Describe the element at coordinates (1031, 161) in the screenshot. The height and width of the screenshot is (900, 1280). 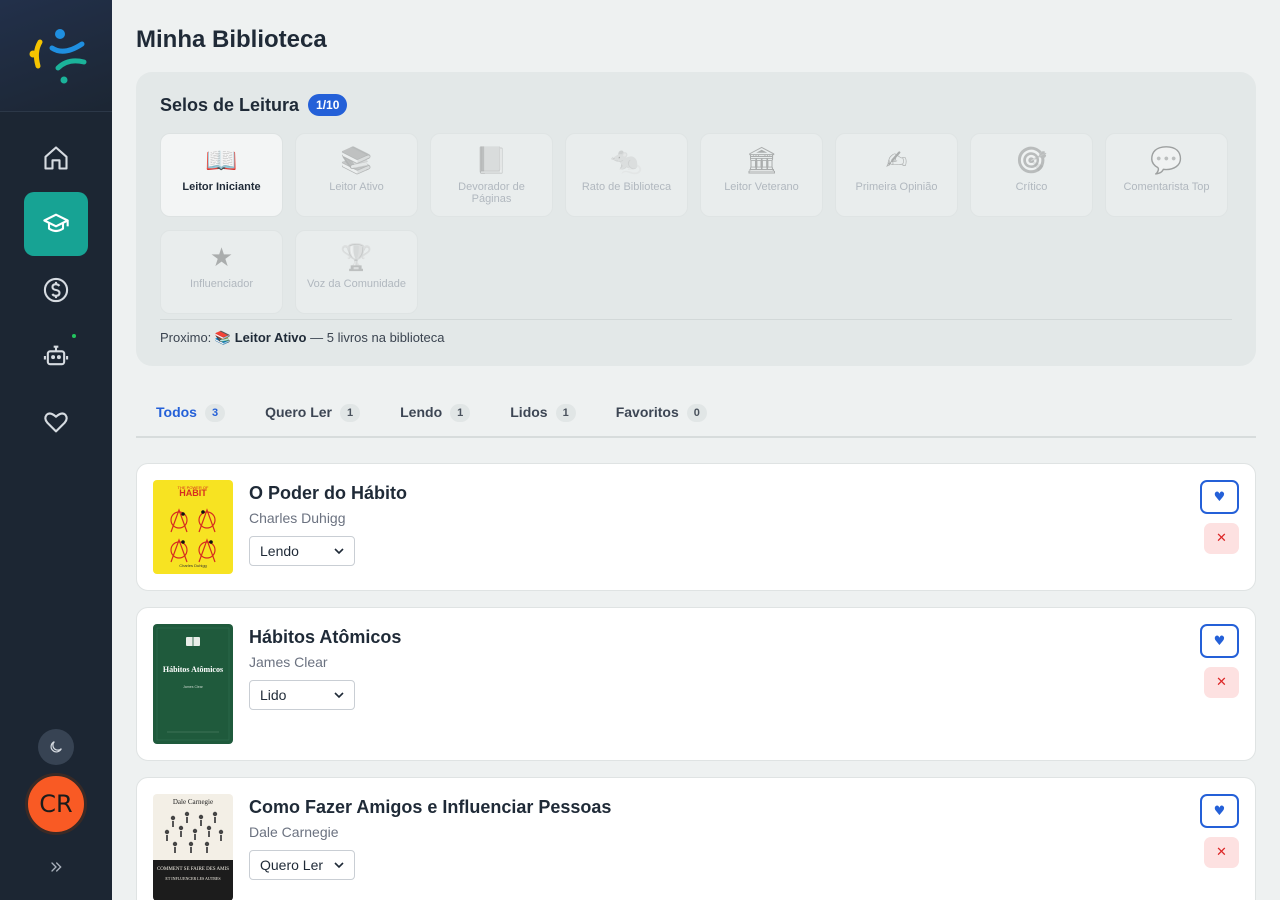
I see `badge-icon: 🎯` at that location.